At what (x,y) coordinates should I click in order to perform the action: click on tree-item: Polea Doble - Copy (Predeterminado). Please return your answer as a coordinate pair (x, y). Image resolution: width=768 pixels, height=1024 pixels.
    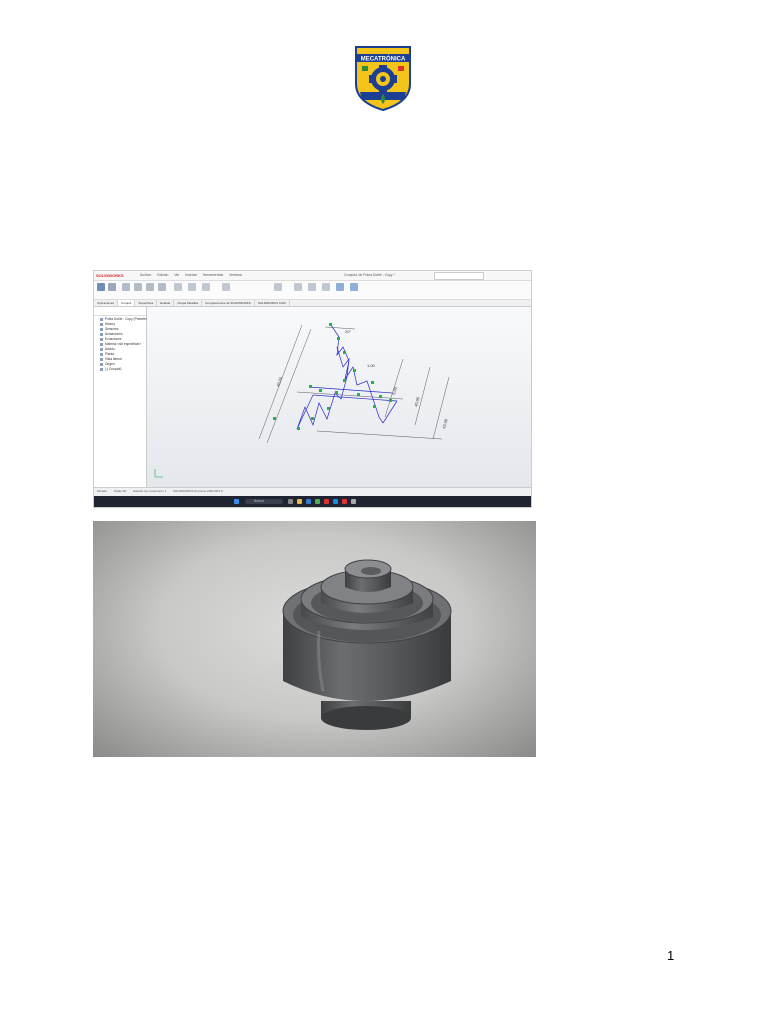
    Looking at the image, I should click on (126, 318).